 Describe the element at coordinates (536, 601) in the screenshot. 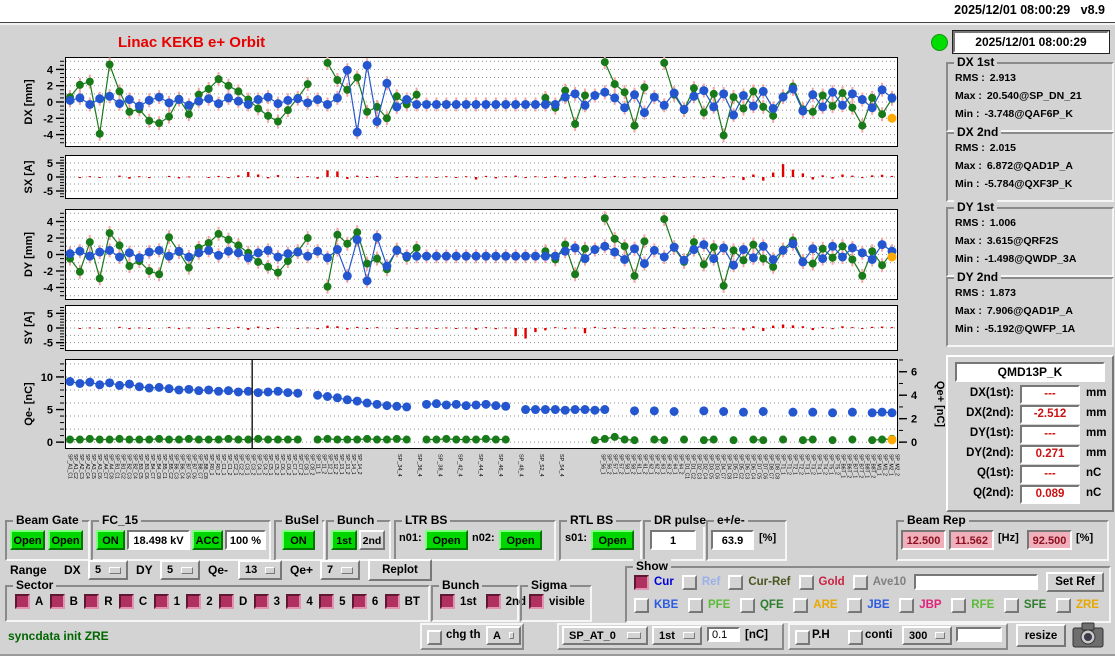

I see `sigma-checkbox-visible` at that location.